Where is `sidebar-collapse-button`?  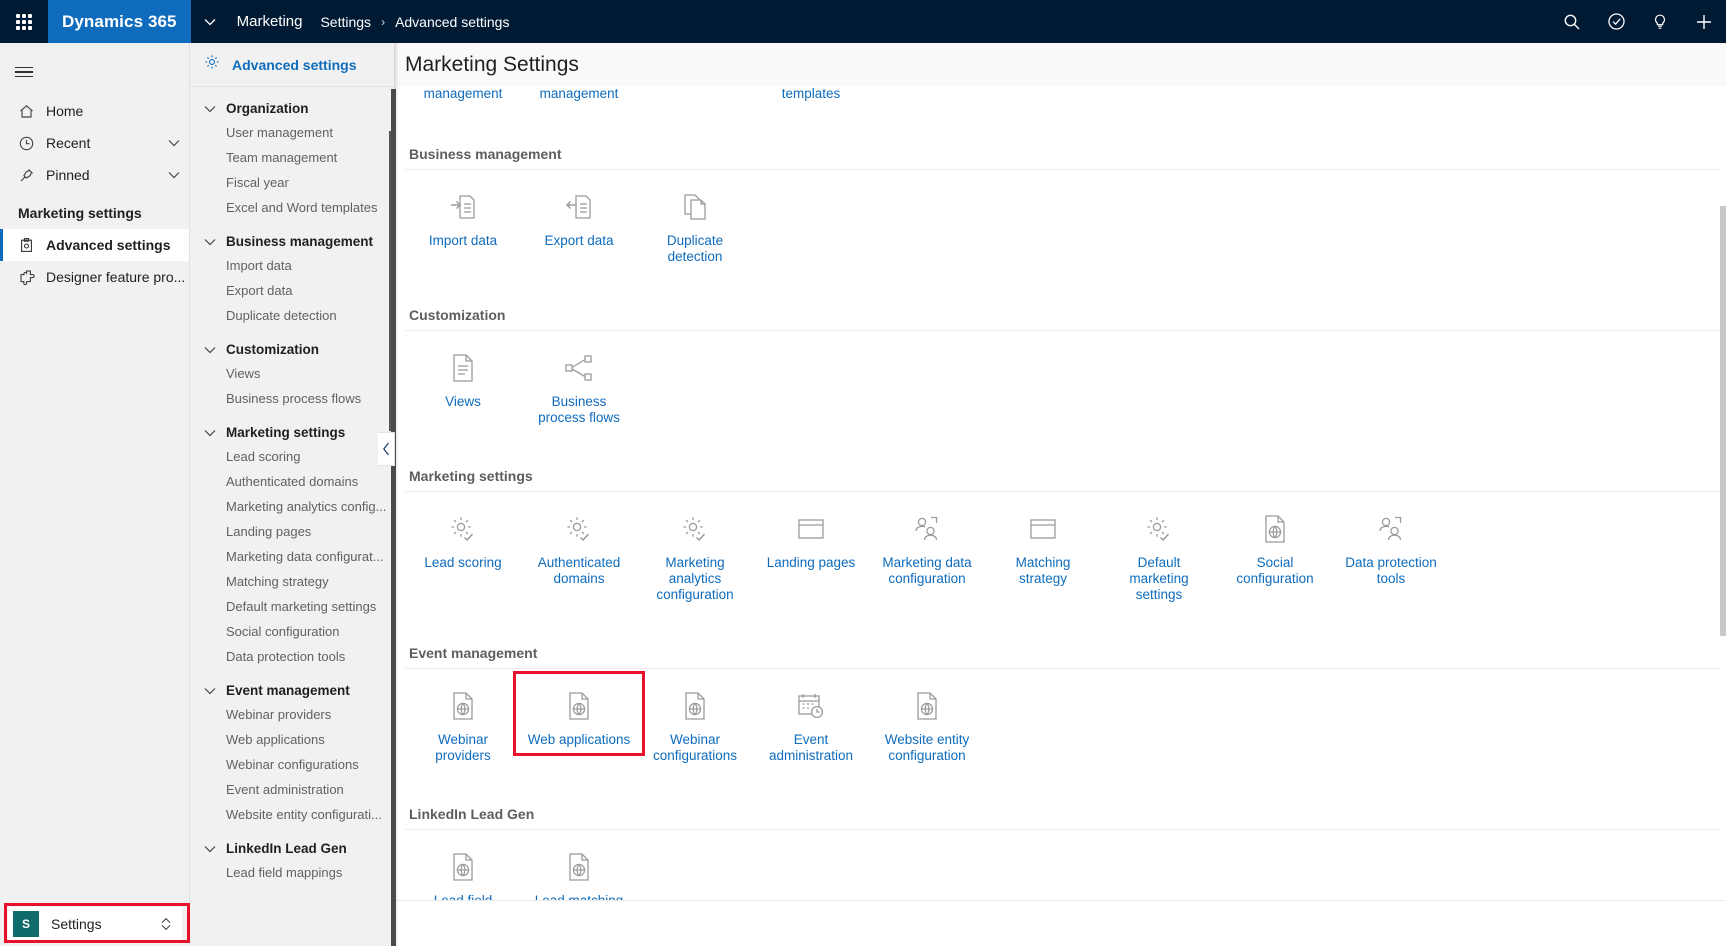
sidebar-collapse-button is located at coordinates (386, 449).